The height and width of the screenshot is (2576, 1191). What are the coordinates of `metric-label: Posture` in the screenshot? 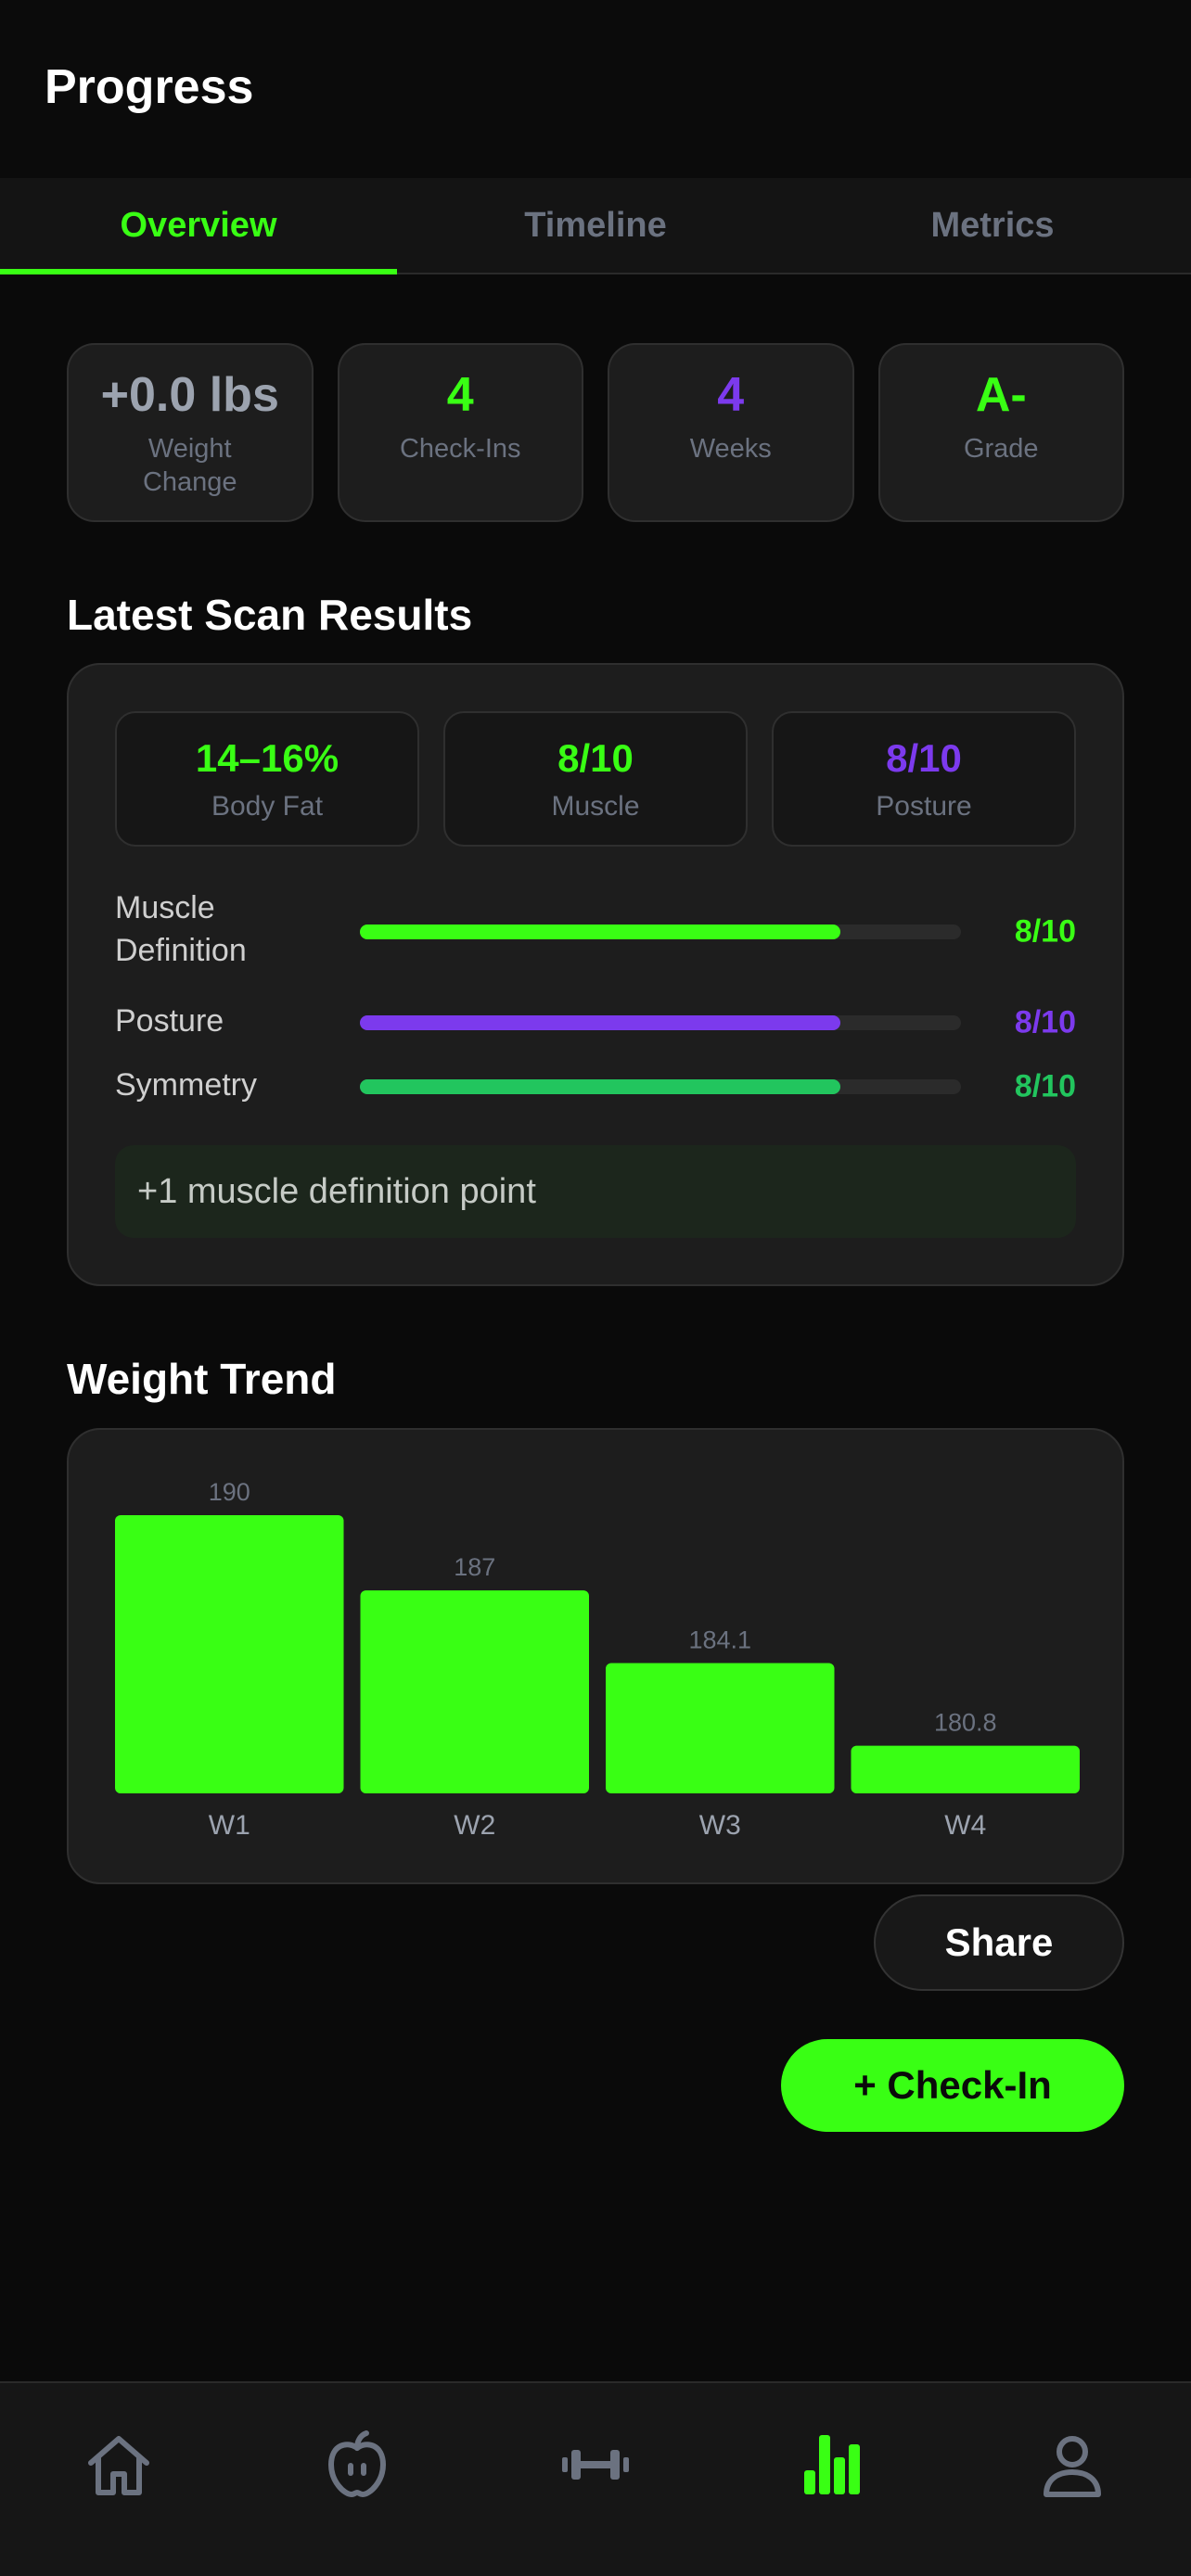 It's located at (169, 1021).